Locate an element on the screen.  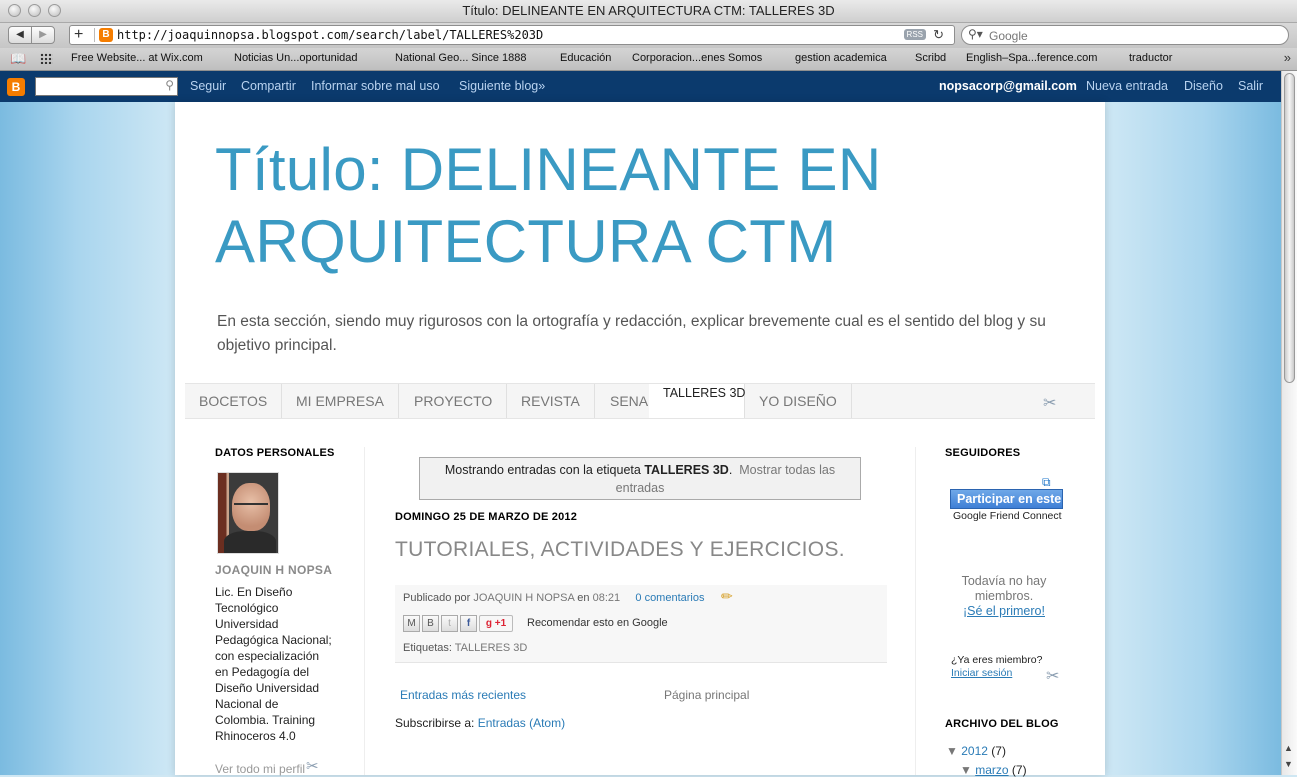
labels-prefix: Etiquetas: is located at coordinates (427, 648).